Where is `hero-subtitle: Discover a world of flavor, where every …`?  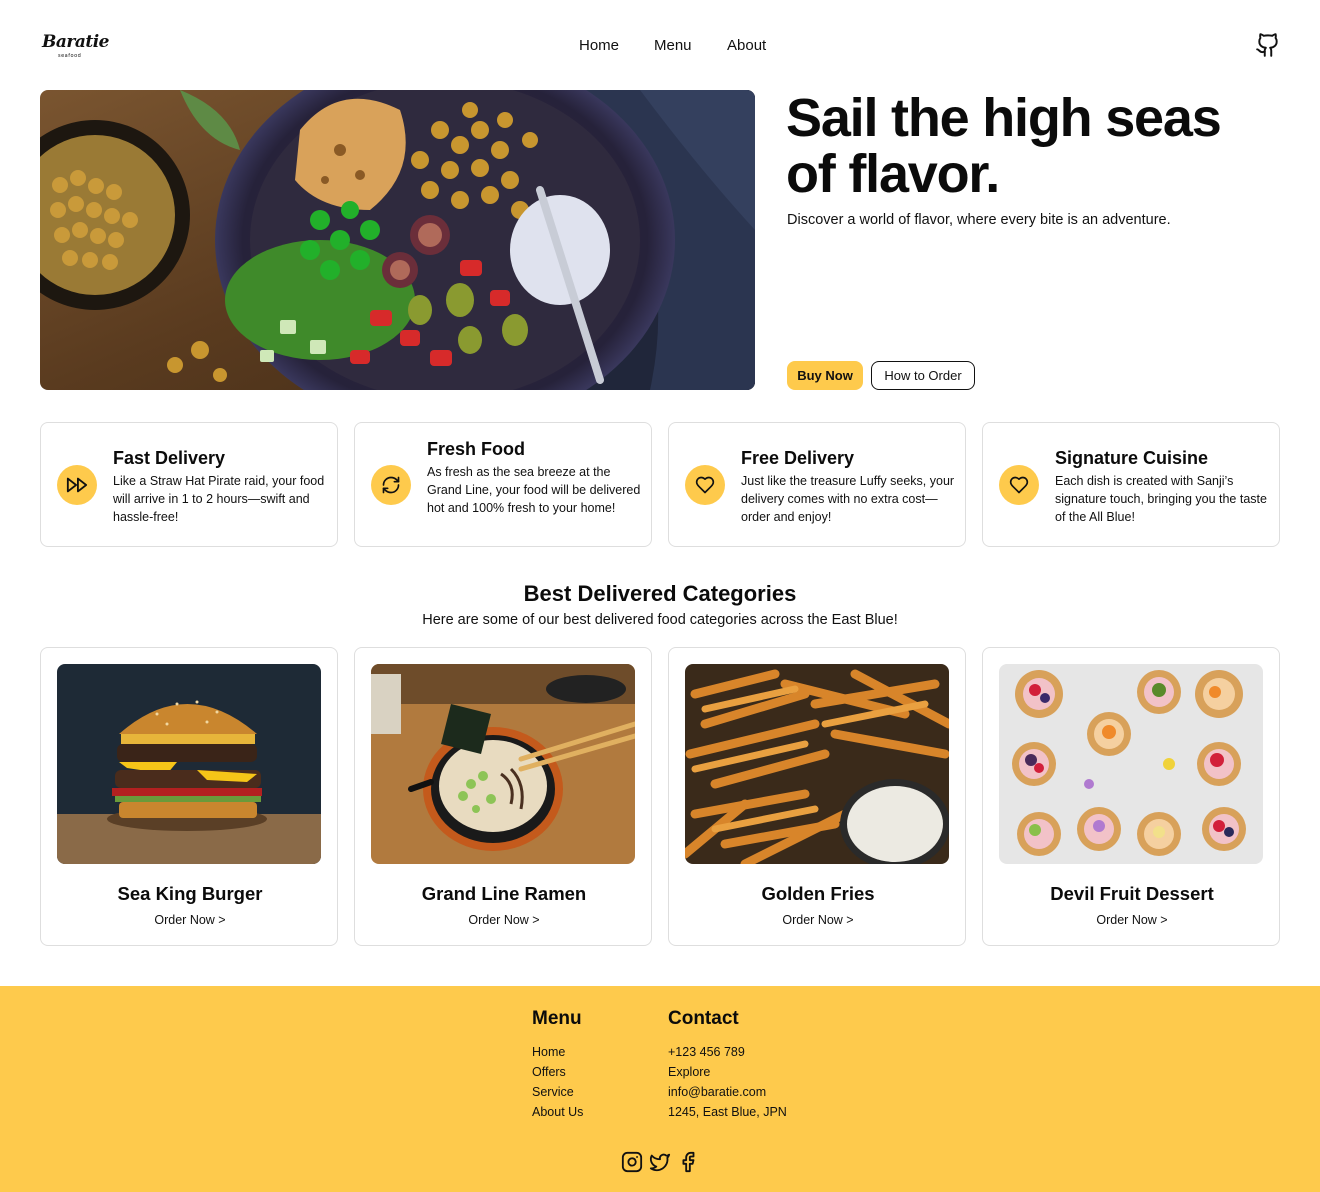 hero-subtitle: Discover a world of flavor, where every … is located at coordinates (979, 220).